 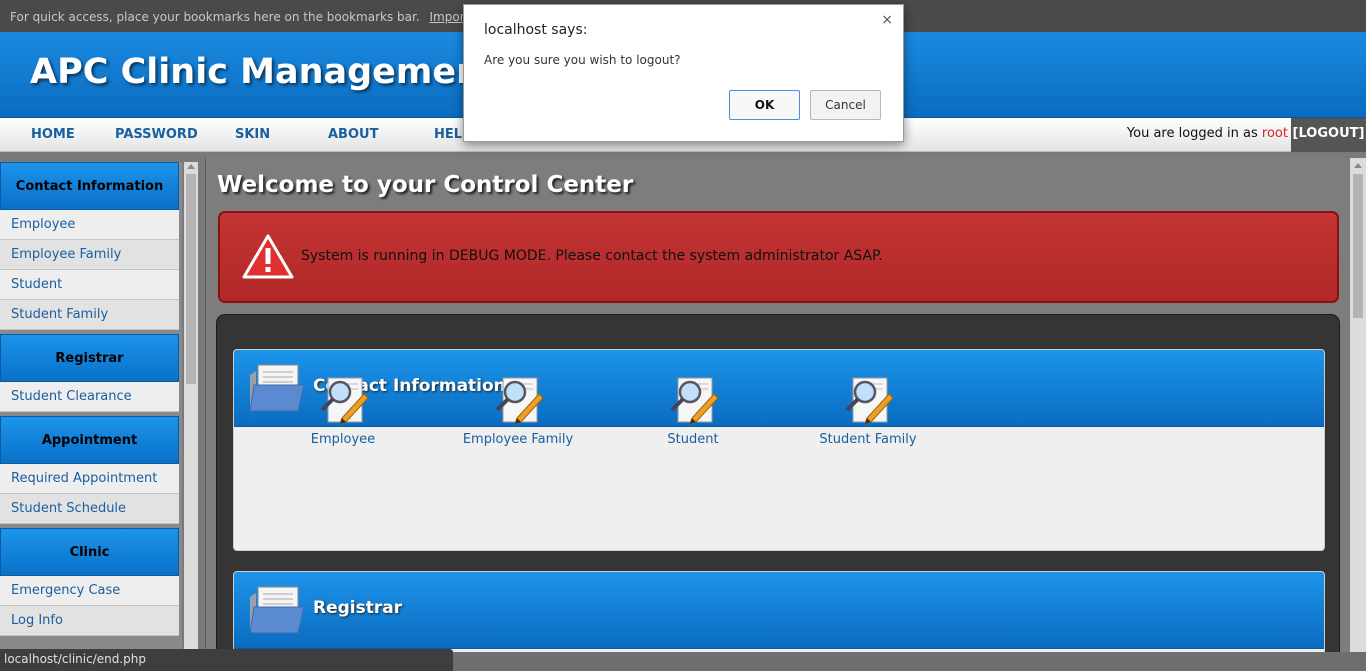 I want to click on sidebar-item-student-family: Student Family, so click(x=89, y=315).